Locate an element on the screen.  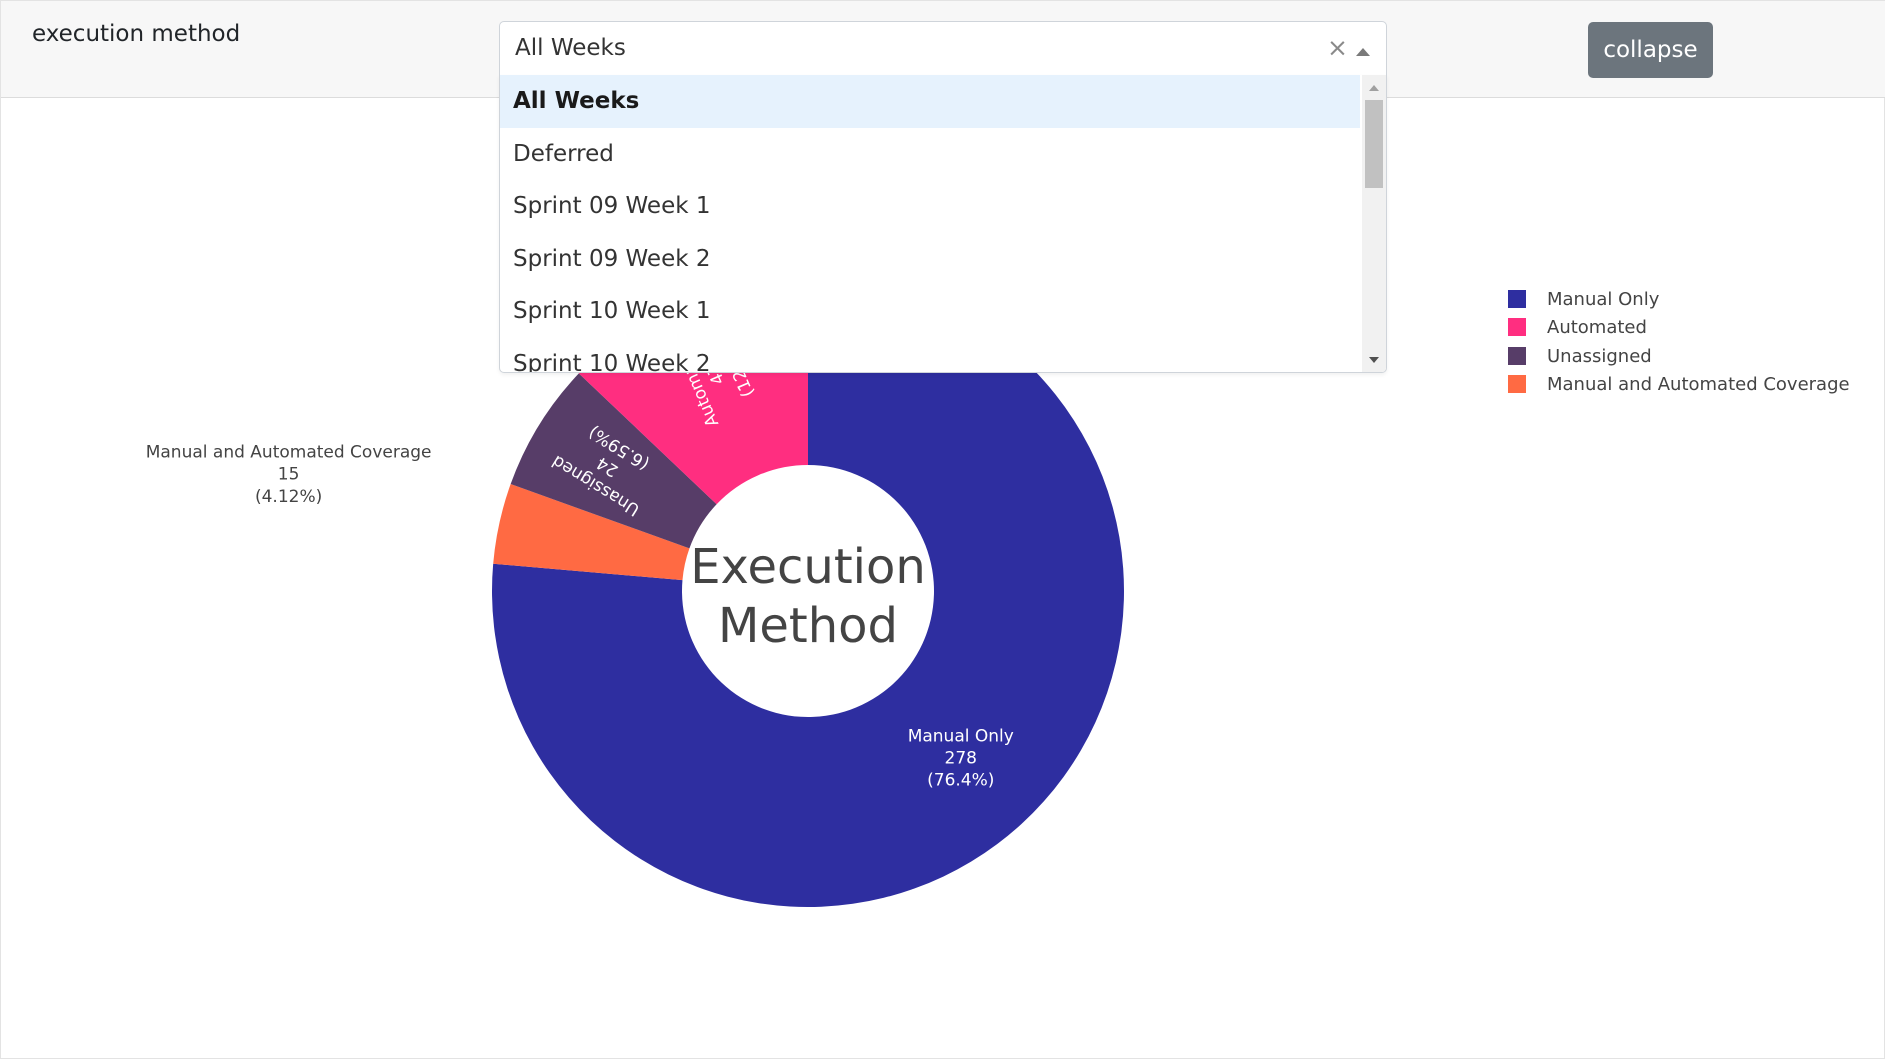
legend-swatch-manual-only is located at coordinates (1517, 299).